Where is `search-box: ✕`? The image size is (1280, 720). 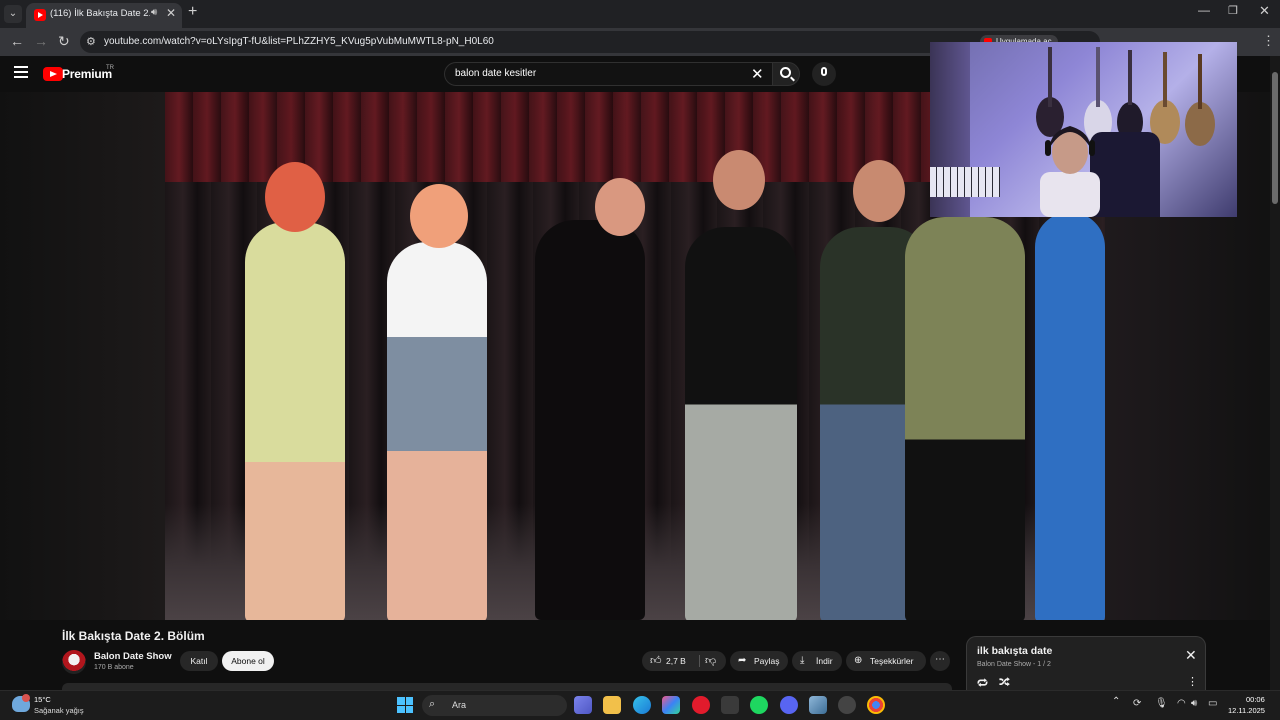 search-box: ✕ is located at coordinates (608, 74).